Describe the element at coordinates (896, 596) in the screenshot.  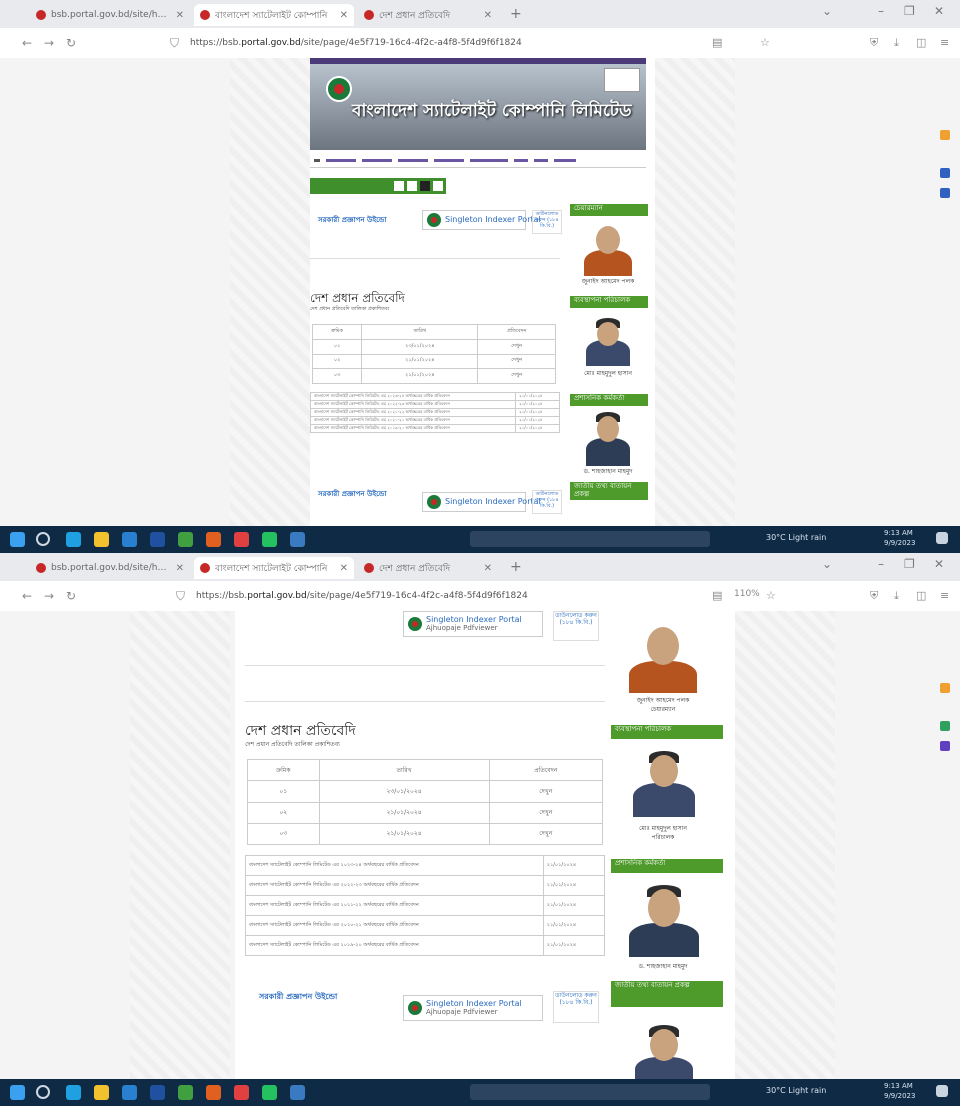
I see `download-icon: ⤓` at that location.